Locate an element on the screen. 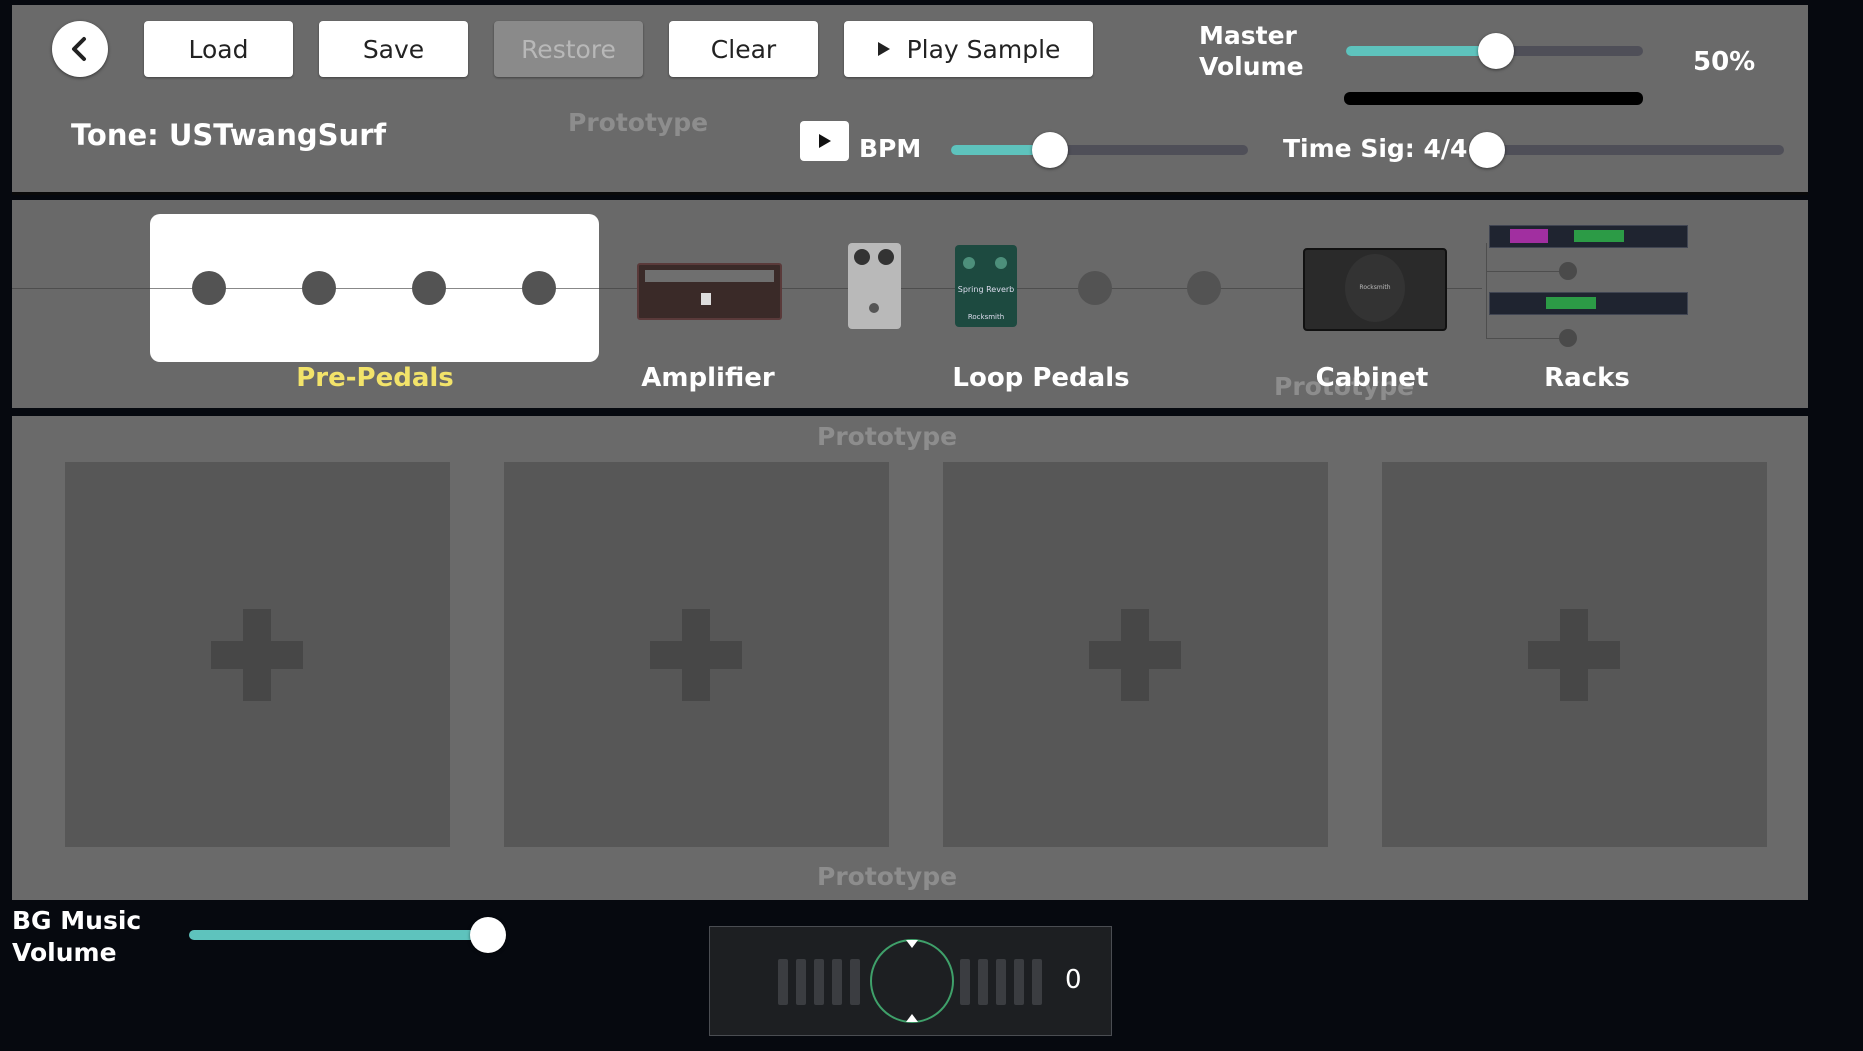  rack-unit-2-image is located at coordinates (1588, 303).